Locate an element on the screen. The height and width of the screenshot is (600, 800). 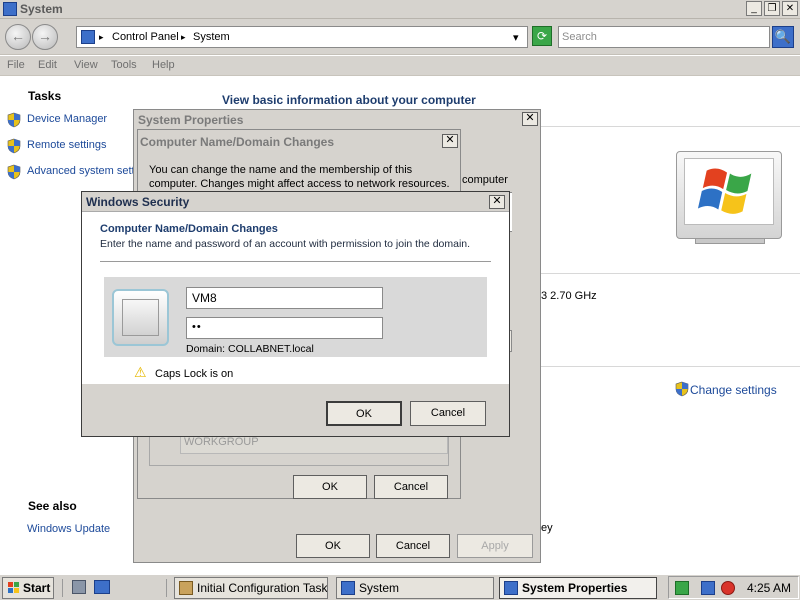
windows-security-ok-button: OK is located at coordinates (364, 413).